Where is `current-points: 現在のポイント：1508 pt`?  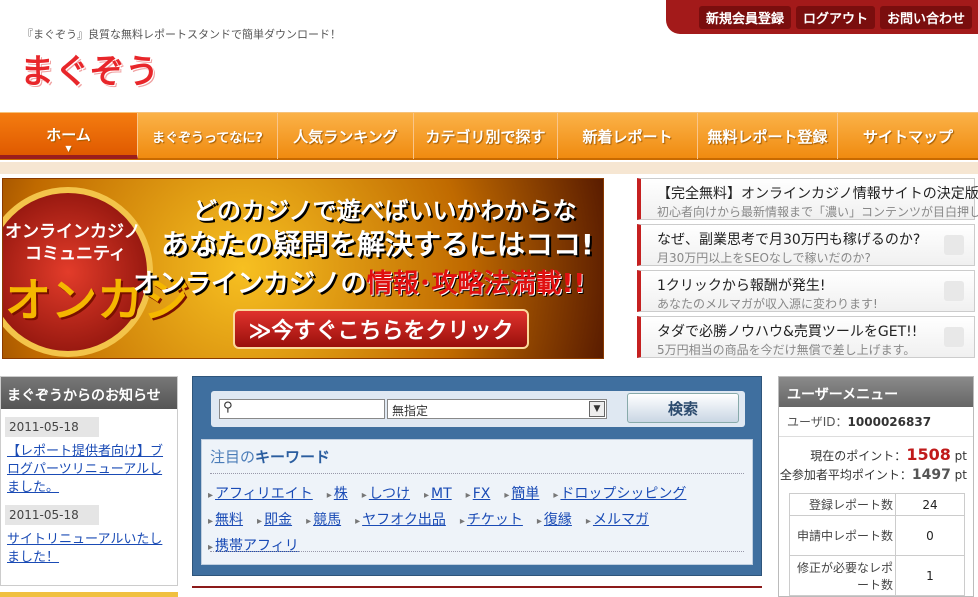 current-points: 現在のポイント：1508 pt is located at coordinates (888, 454).